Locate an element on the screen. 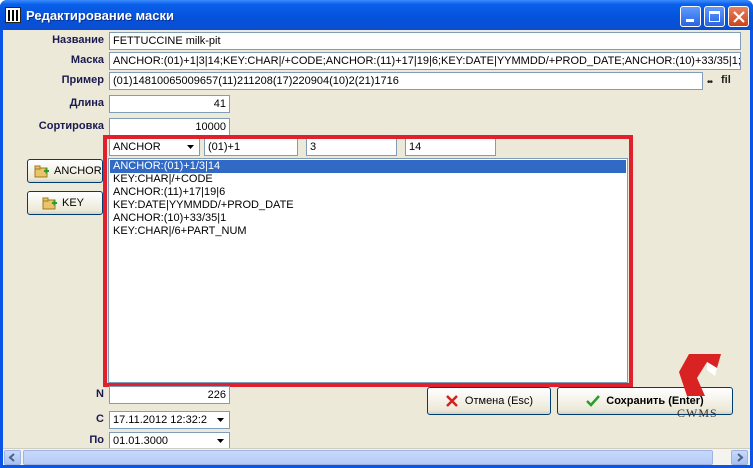 This screenshot has width=753, height=468. minimize-icon is located at coordinates (690, 20).